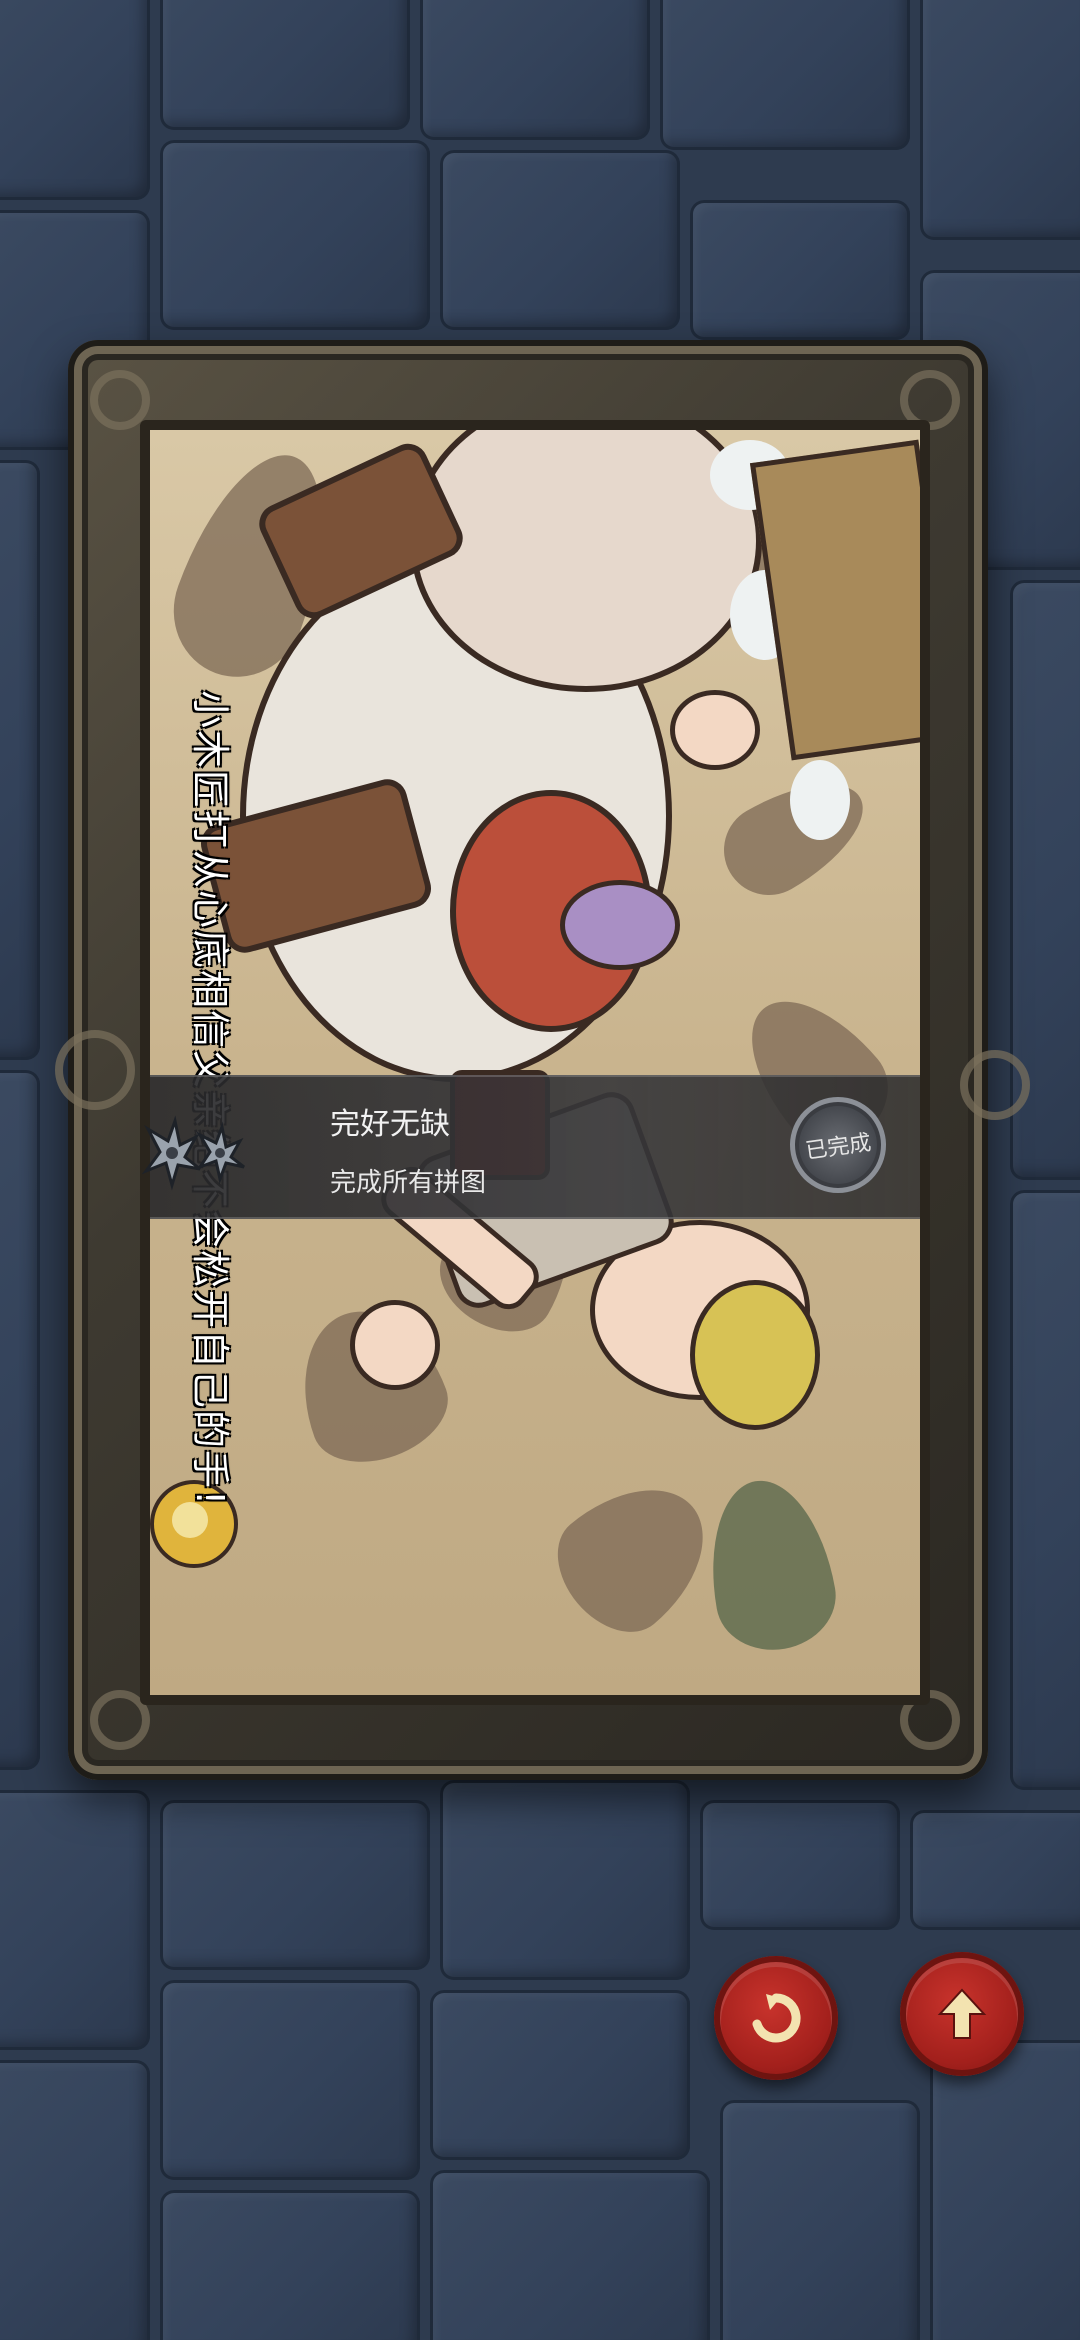 Image resolution: width=1080 pixels, height=2340 pixels. I want to click on completed-stamp: 已完成, so click(838, 1145).